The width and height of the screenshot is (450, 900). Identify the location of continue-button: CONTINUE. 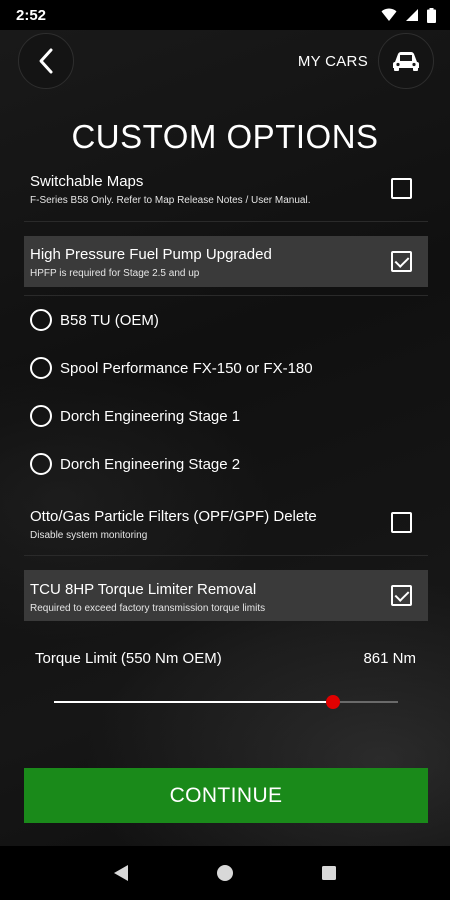
(226, 795).